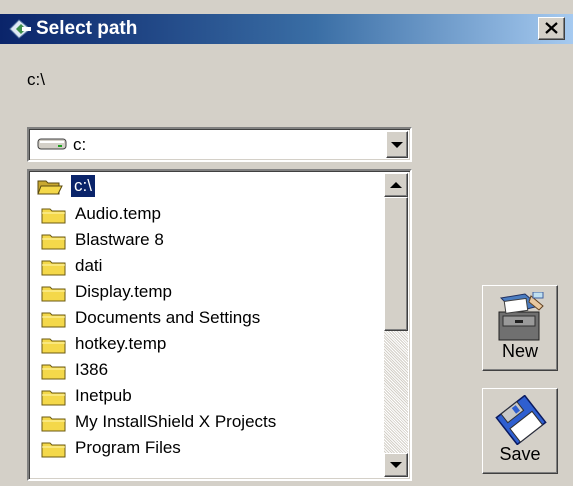 The height and width of the screenshot is (486, 573). What do you see at coordinates (168, 317) in the screenshot?
I see `folder-item-label: Documents and Settings` at bounding box center [168, 317].